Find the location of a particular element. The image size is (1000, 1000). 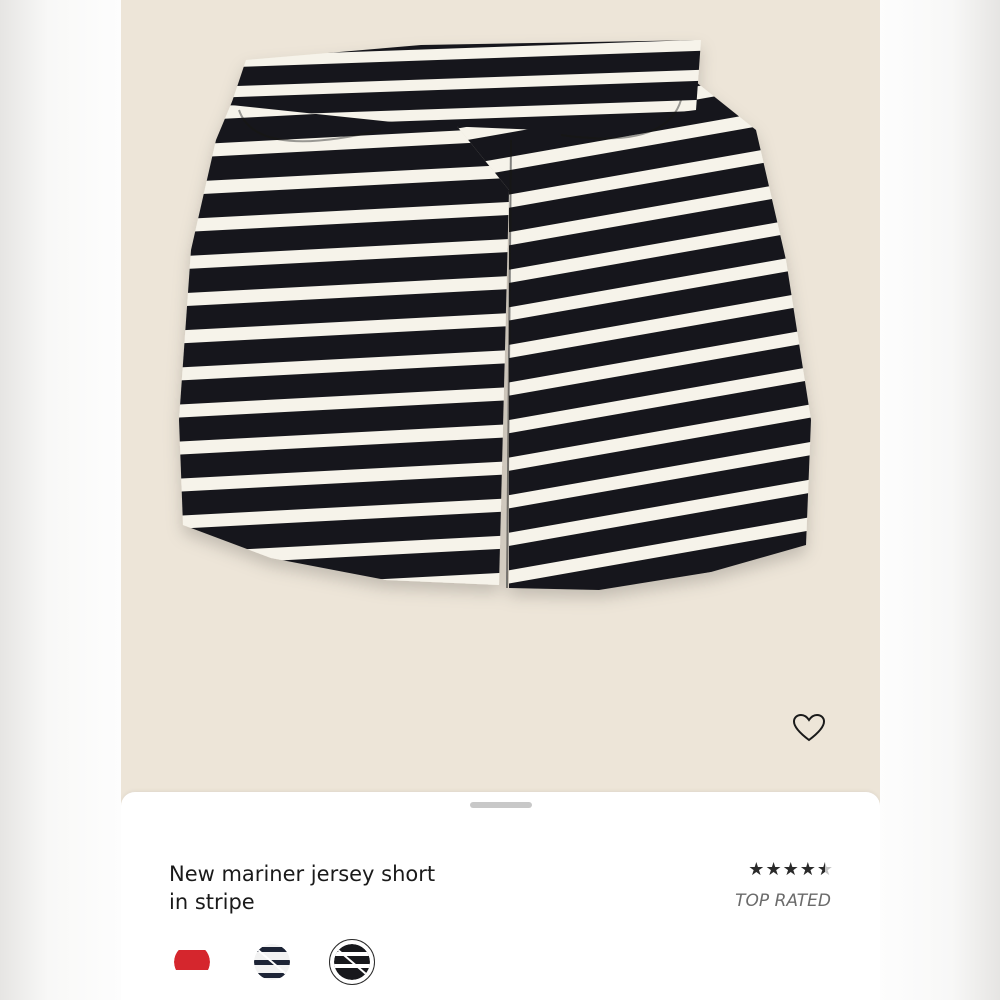

left-backdrop is located at coordinates (60, 500).